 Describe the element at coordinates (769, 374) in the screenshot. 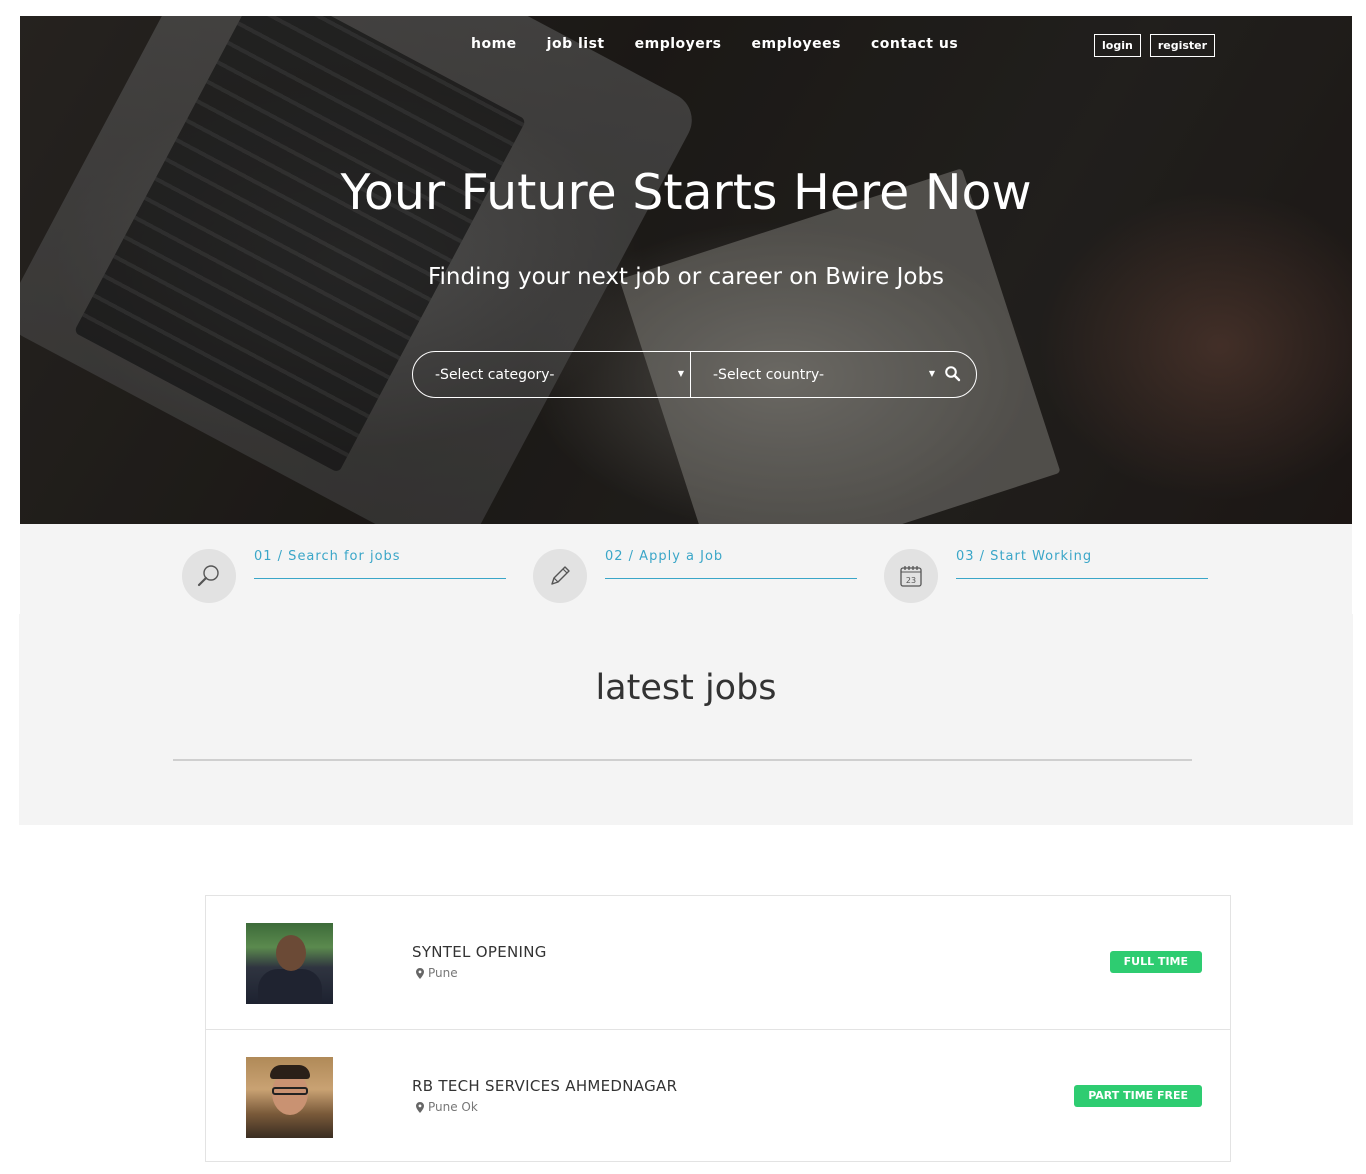

I see `country-select-value: -Select country-` at that location.